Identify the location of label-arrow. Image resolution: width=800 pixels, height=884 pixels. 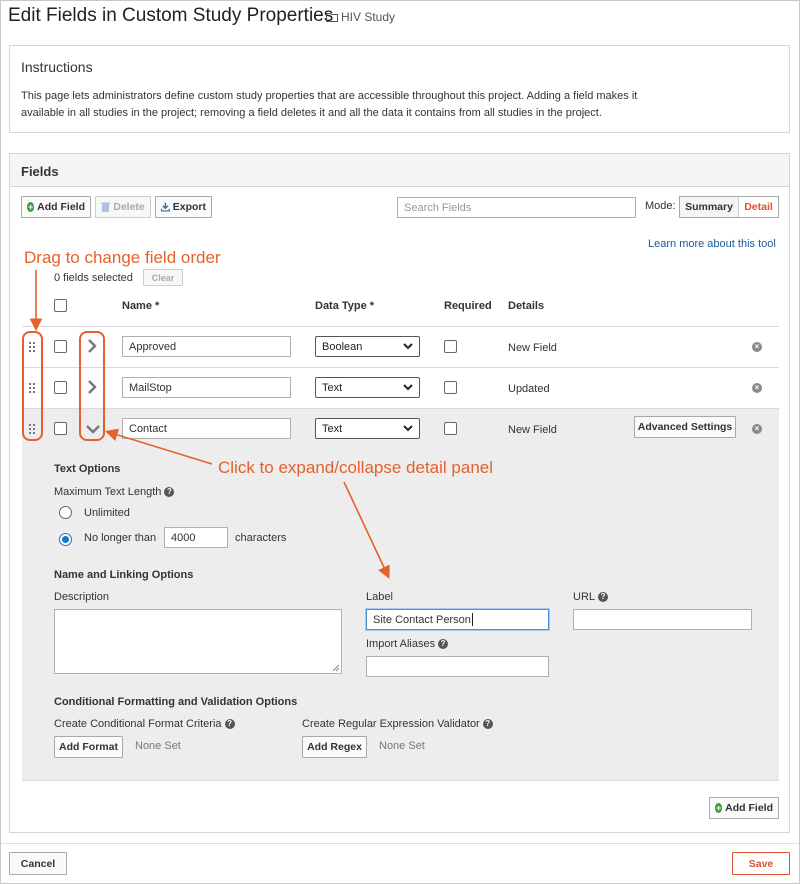
(366, 530).